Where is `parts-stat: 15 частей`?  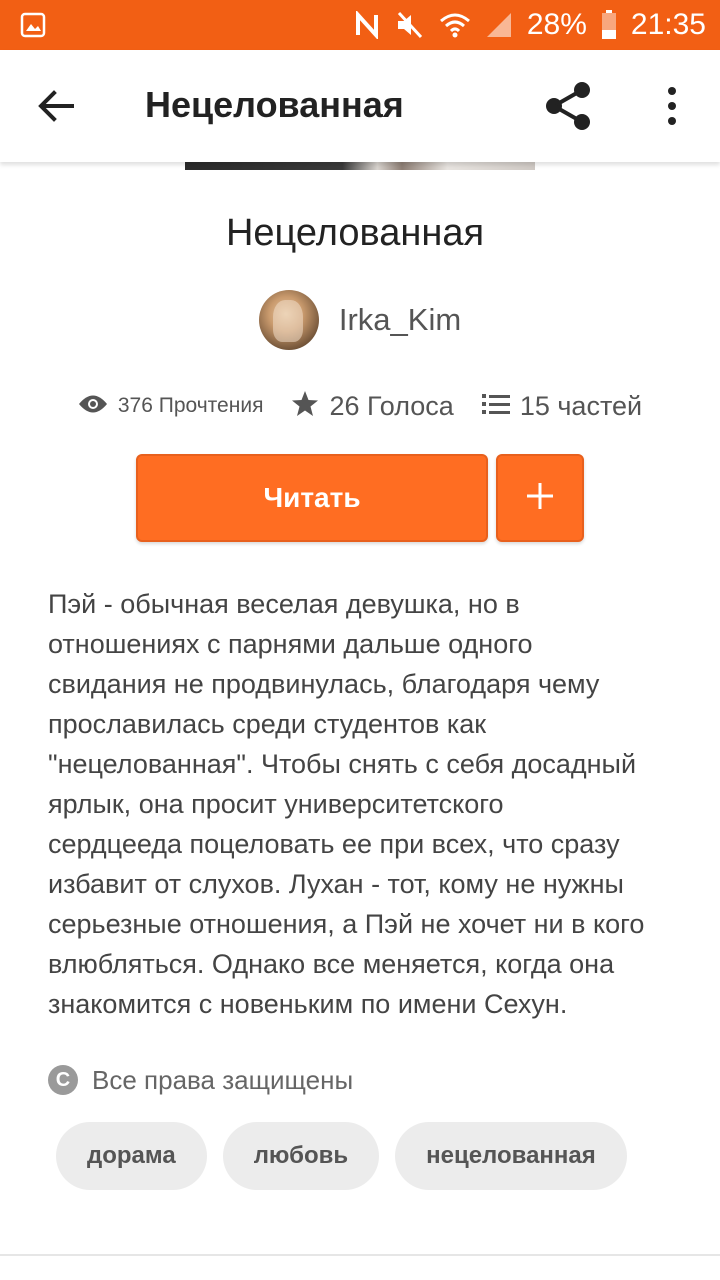 parts-stat: 15 частей is located at coordinates (561, 406).